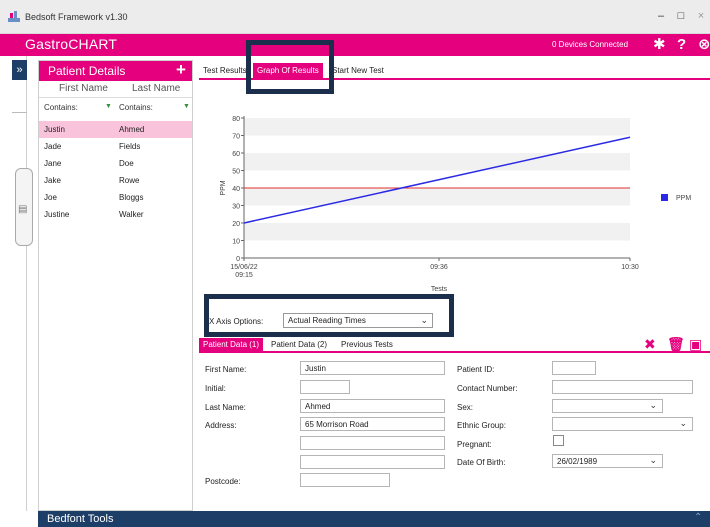 The height and width of the screenshot is (527, 710). What do you see at coordinates (487, 388) in the screenshot?
I see `contact-number-label: Contact Number:` at bounding box center [487, 388].